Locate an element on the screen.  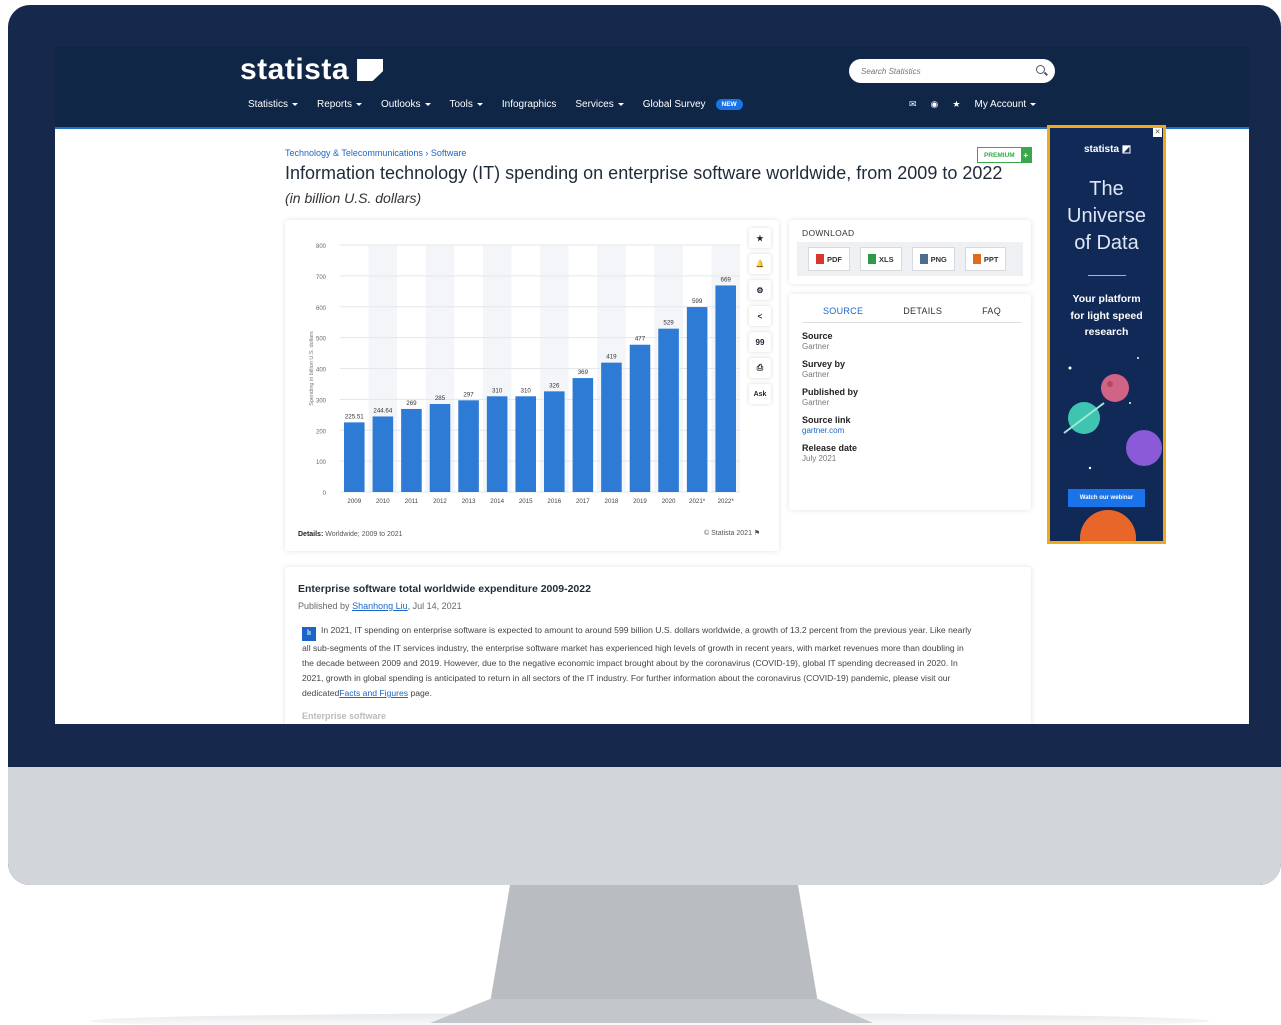
account-area: ✉ ◉ ★ My Account is located at coordinates (973, 104).